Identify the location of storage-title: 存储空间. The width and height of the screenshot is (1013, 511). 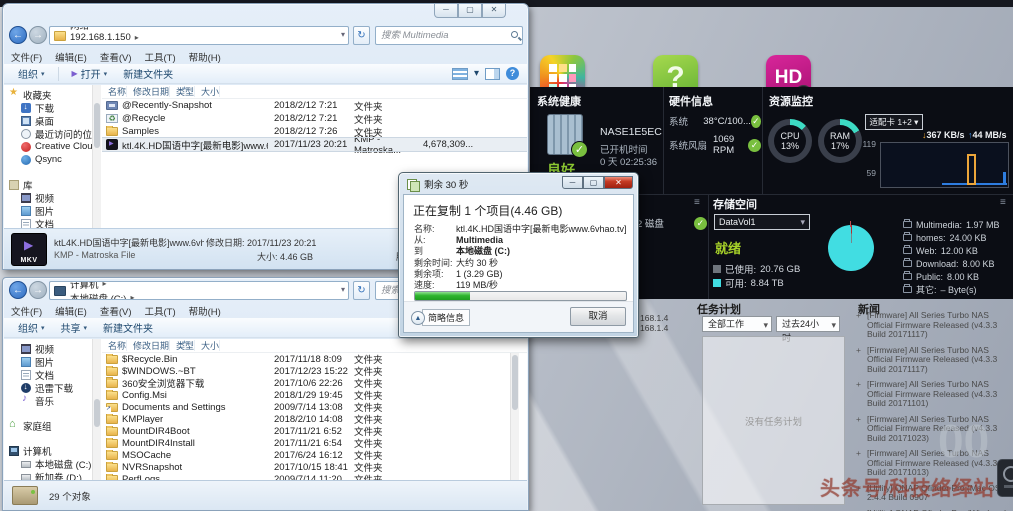
(735, 205).